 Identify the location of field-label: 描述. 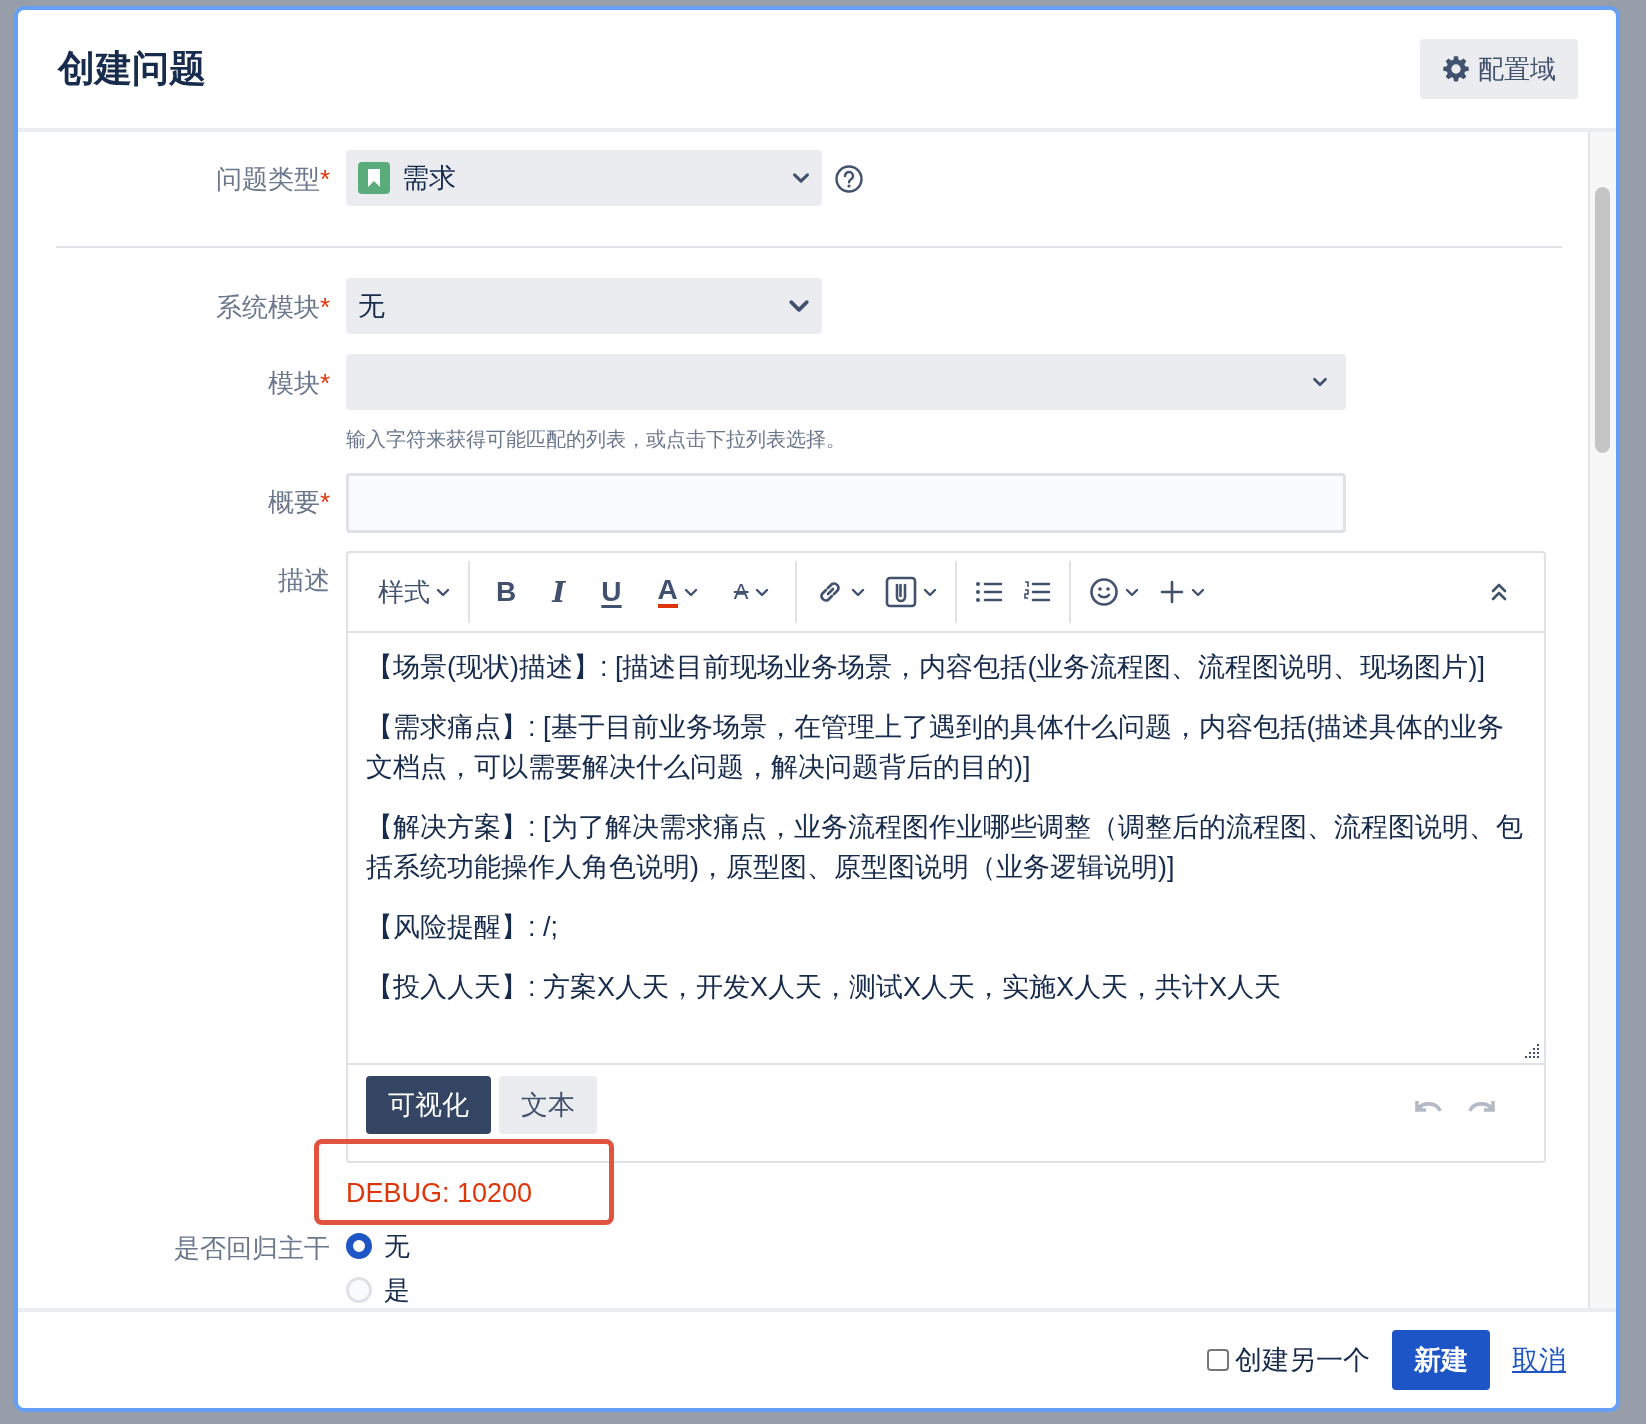
(303, 580).